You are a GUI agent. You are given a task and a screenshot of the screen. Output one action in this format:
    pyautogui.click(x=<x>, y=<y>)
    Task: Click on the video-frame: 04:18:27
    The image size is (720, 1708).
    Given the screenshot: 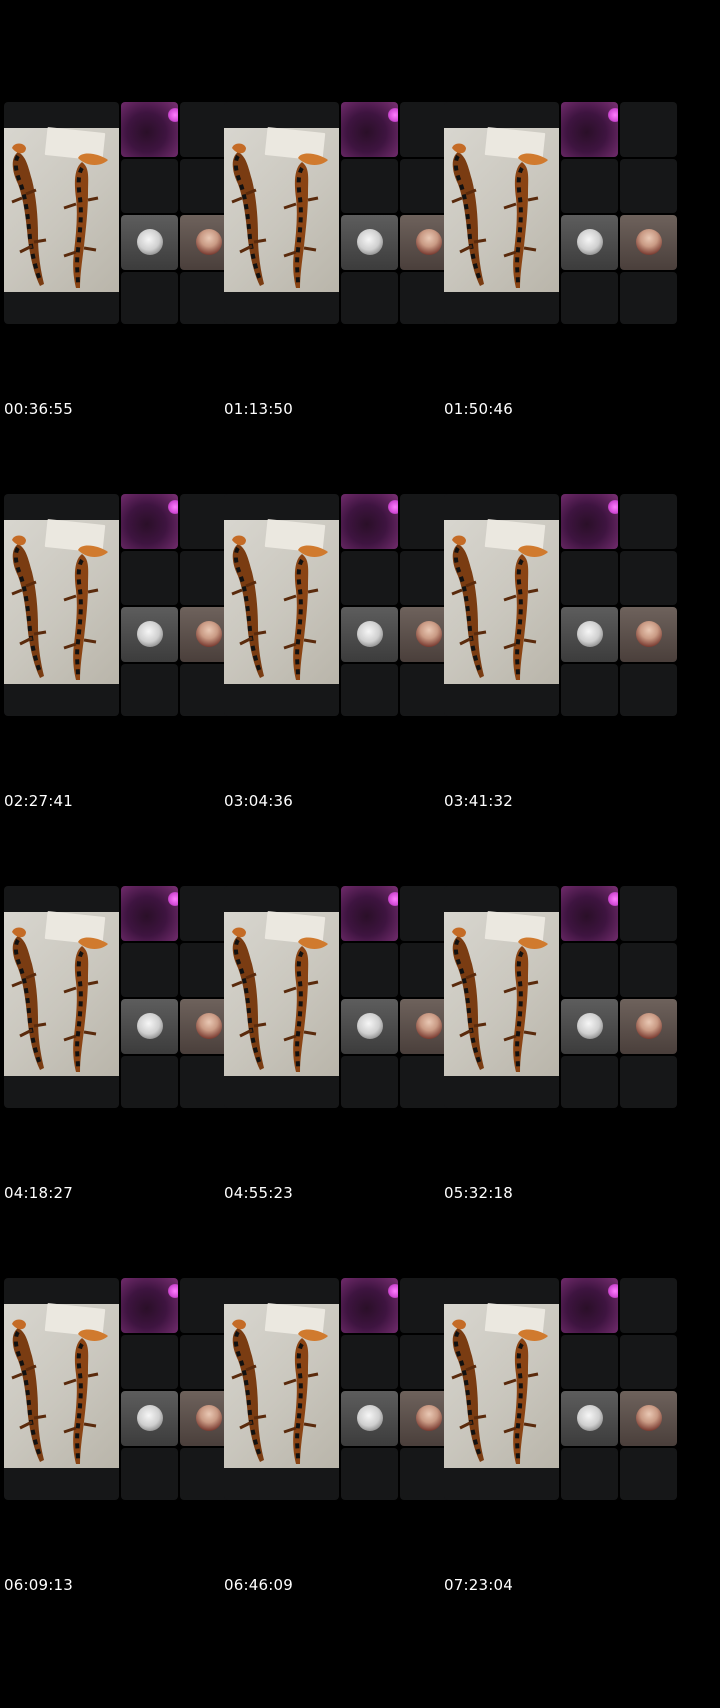 What is the action you would take?
    pyautogui.click(x=120, y=997)
    